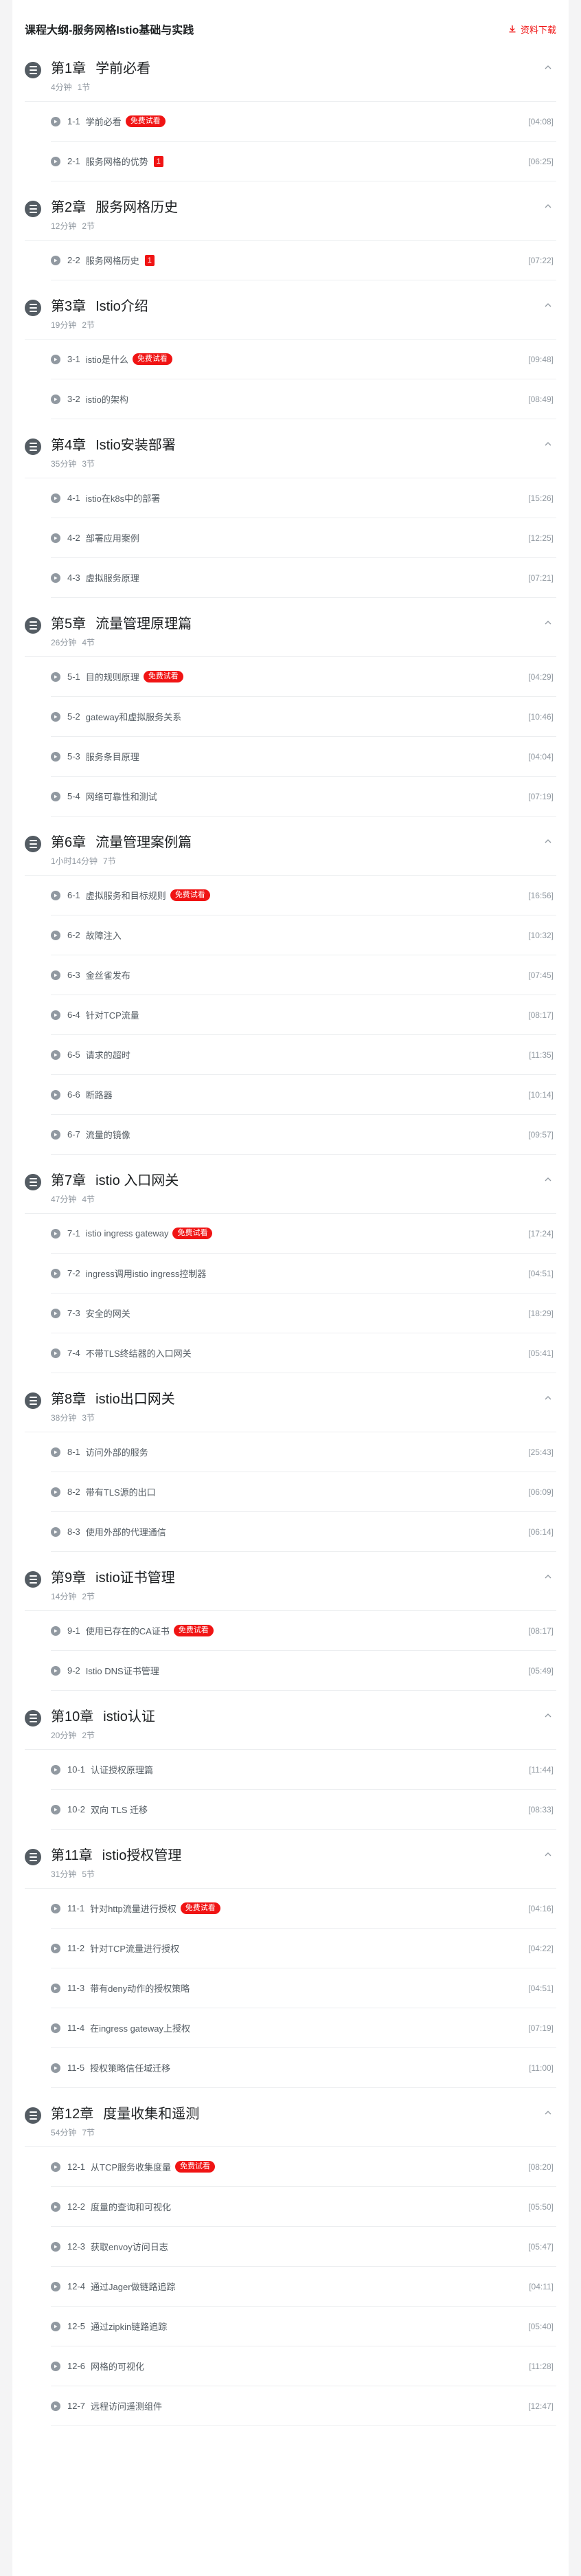 This screenshot has height=2576, width=581. I want to click on lesson-item: 7-4 不带TLS终结器的入口网关 [05:41], so click(303, 1353).